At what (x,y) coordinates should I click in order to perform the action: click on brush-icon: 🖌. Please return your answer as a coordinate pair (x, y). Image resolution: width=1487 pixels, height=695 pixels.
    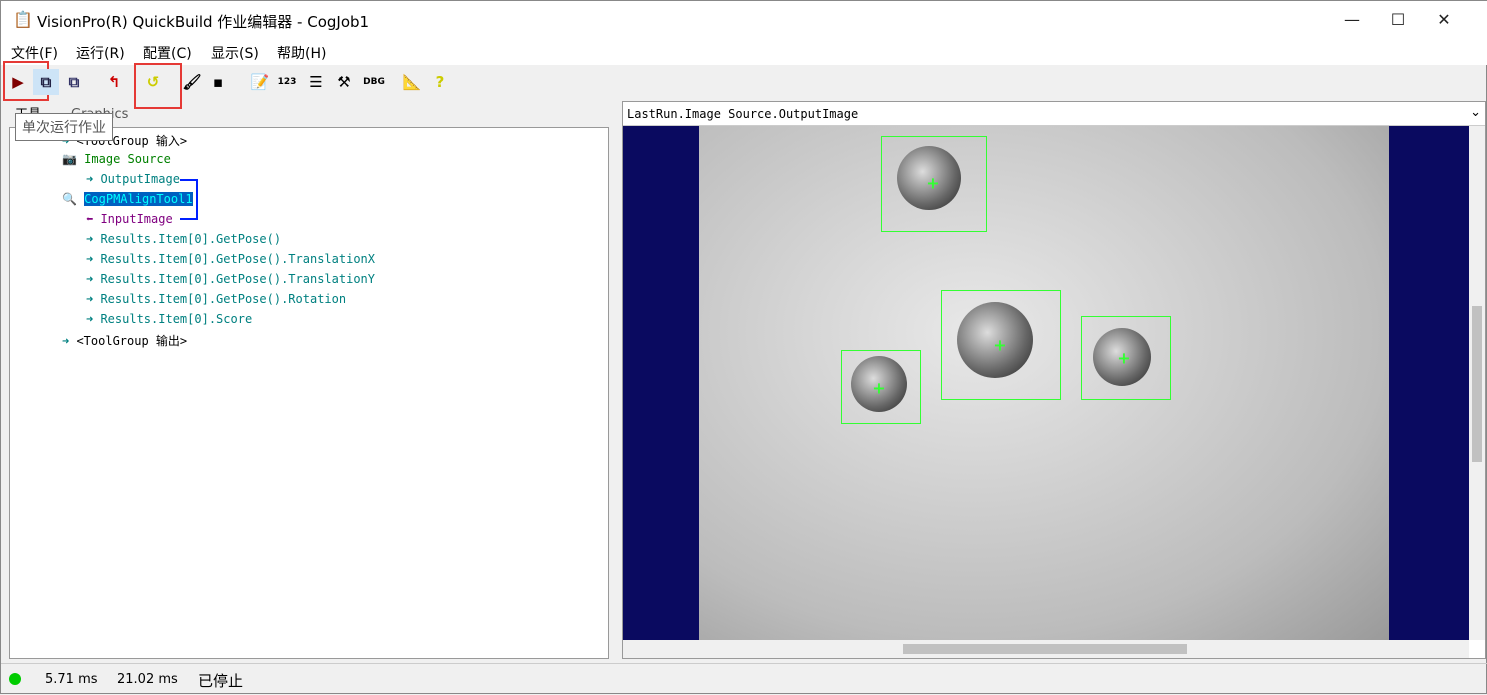
    Looking at the image, I should click on (192, 82).